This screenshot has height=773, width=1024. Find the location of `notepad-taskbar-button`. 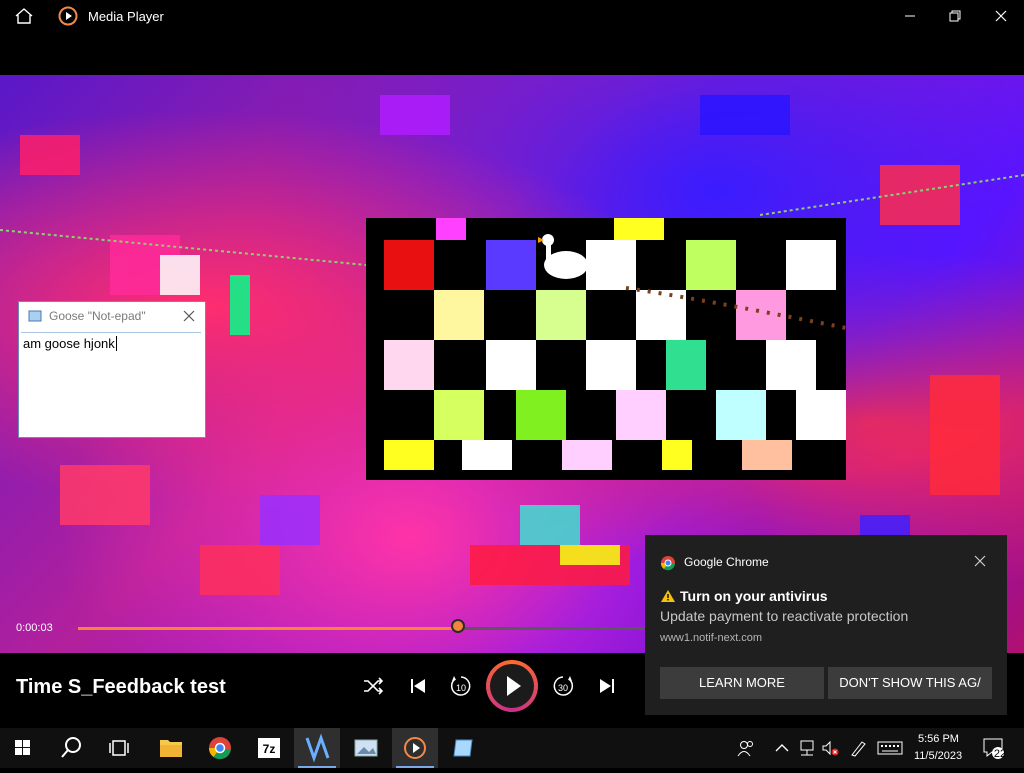

notepad-taskbar-button is located at coordinates (464, 748).